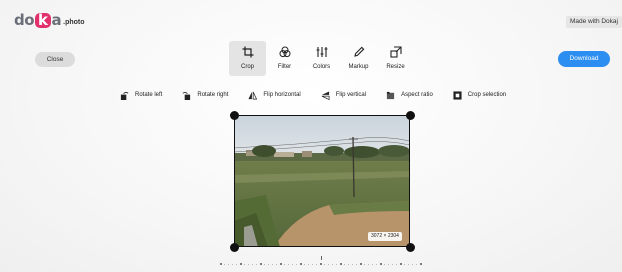 The image size is (622, 272). Describe the element at coordinates (358, 67) in the screenshot. I see `tab-label: Markup` at that location.